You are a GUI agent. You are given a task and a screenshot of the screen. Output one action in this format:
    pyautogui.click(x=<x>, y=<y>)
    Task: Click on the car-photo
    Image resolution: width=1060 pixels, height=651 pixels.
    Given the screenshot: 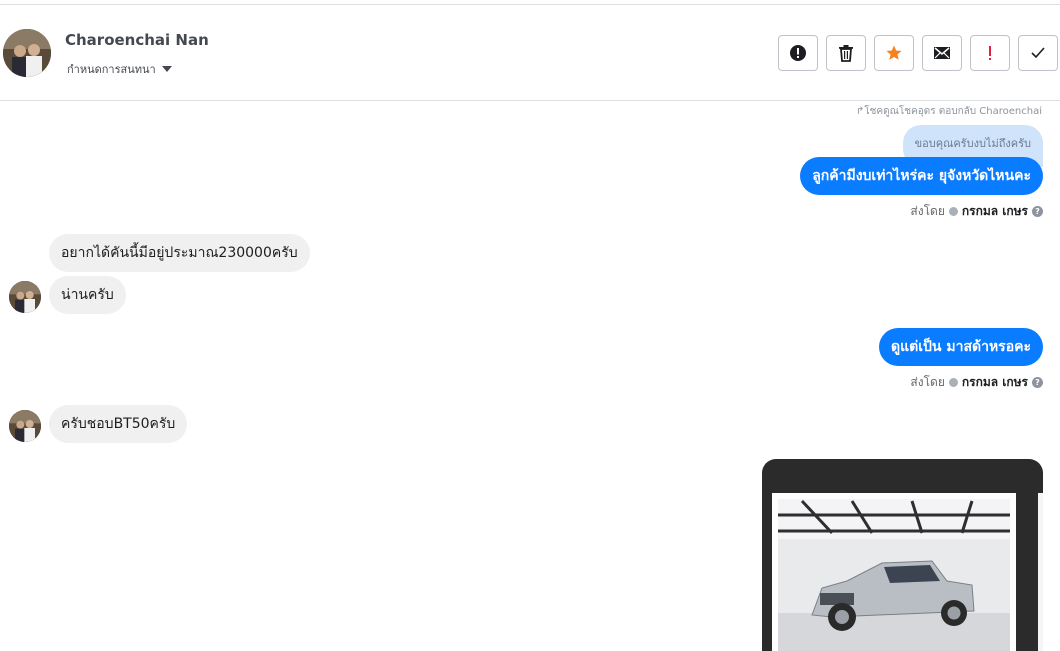 What is the action you would take?
    pyautogui.click(x=894, y=572)
    